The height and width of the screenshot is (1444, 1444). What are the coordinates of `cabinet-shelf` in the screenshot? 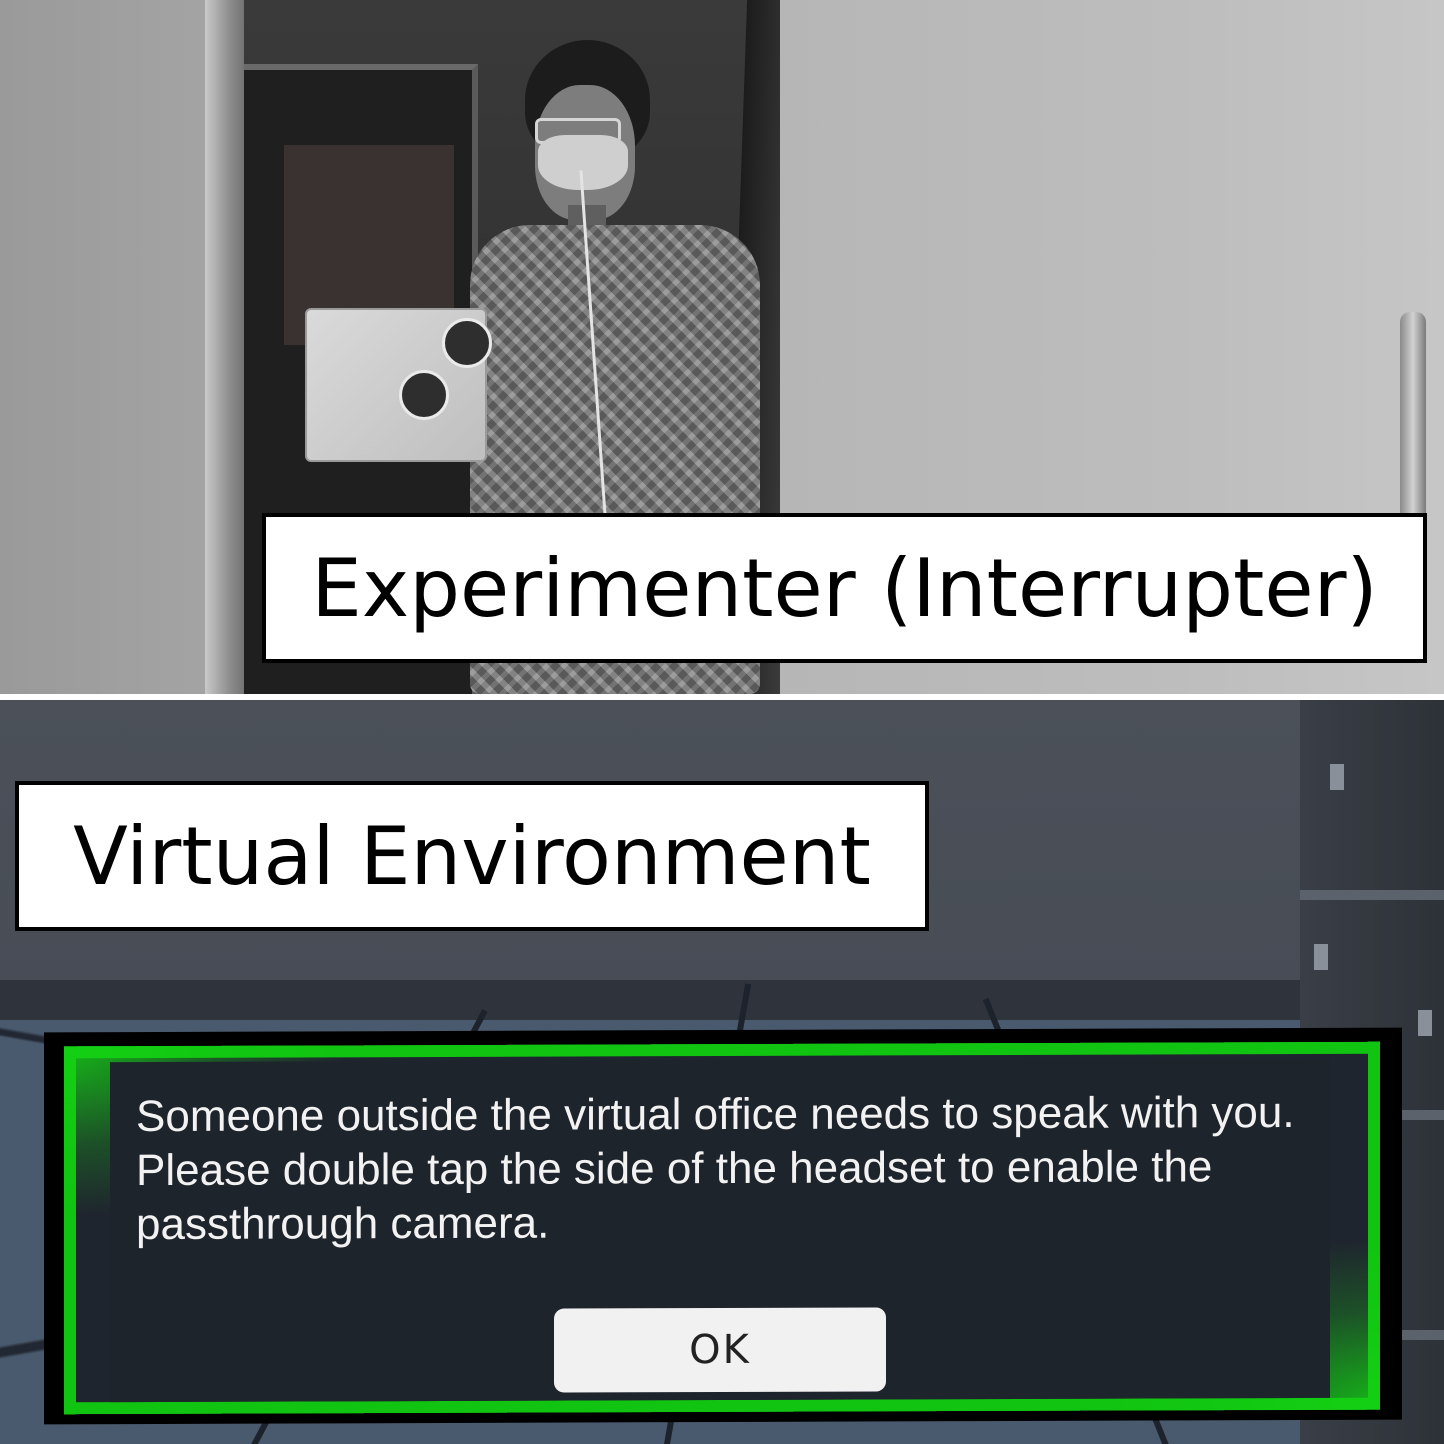 It's located at (1372, 895).